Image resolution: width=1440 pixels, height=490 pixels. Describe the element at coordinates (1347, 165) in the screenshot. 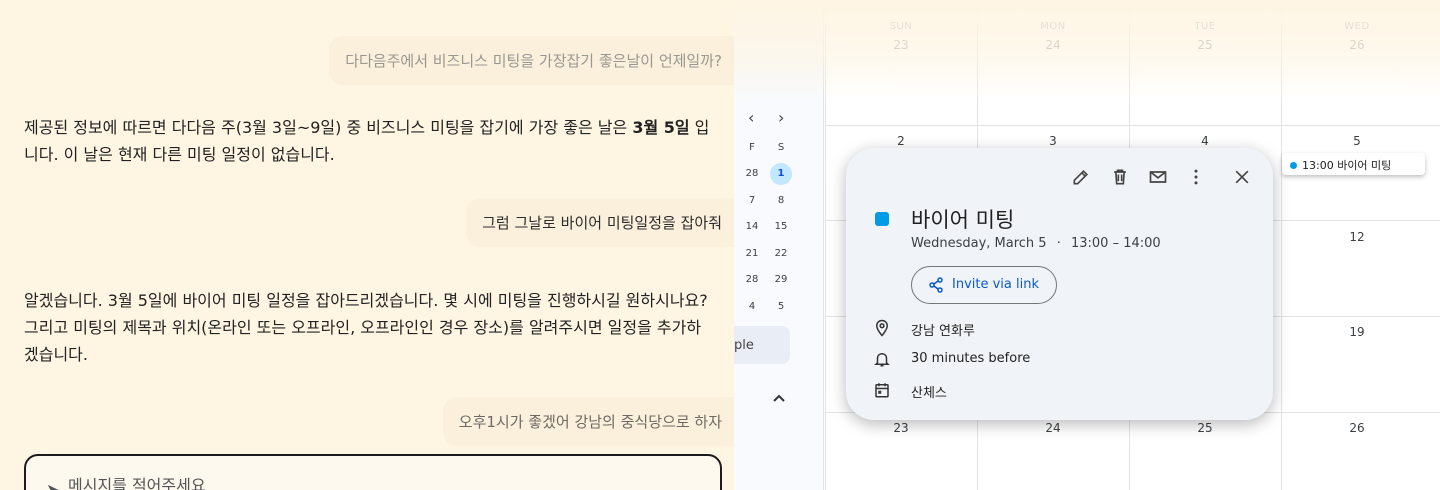

I see `event-chip-label: 13:00 바이어 미팅` at that location.